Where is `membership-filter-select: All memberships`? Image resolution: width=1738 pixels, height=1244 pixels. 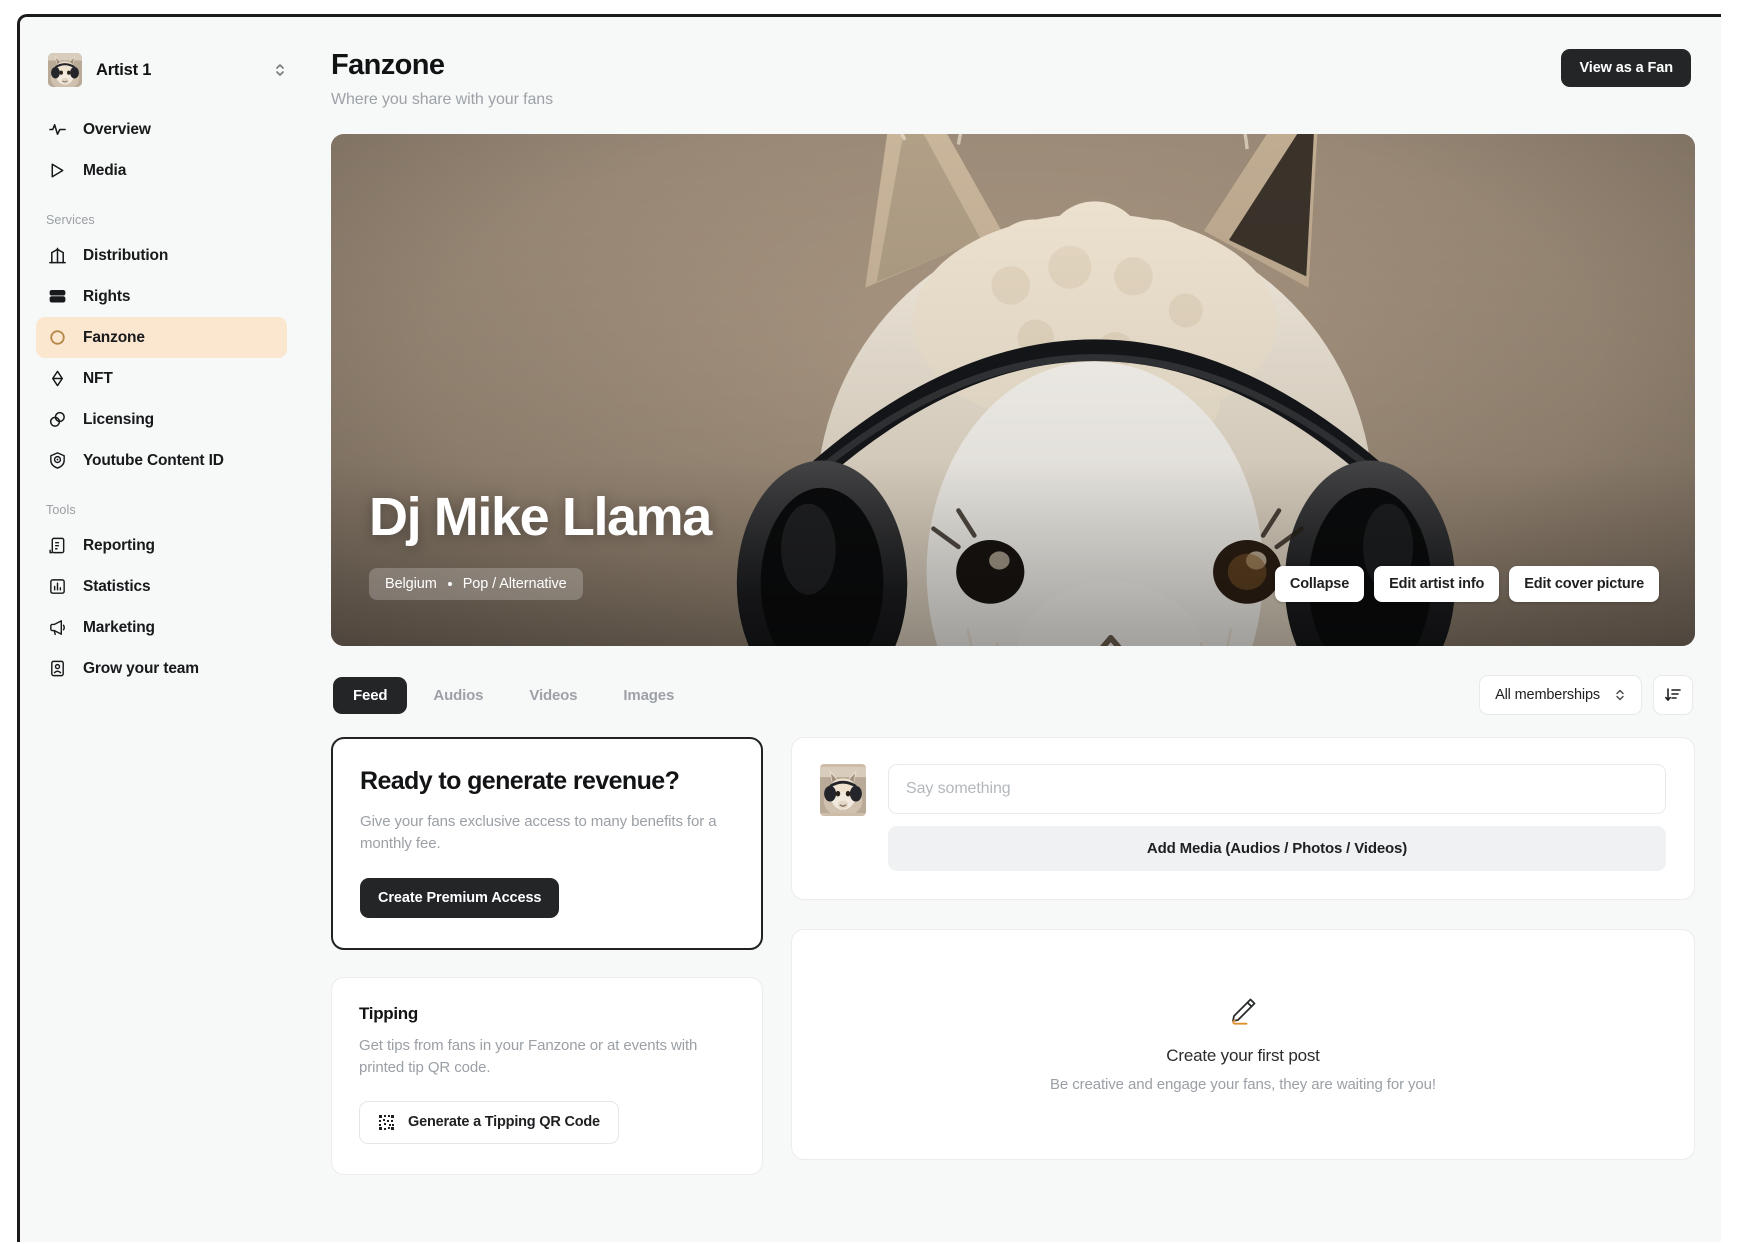 membership-filter-select: All memberships is located at coordinates (1560, 695).